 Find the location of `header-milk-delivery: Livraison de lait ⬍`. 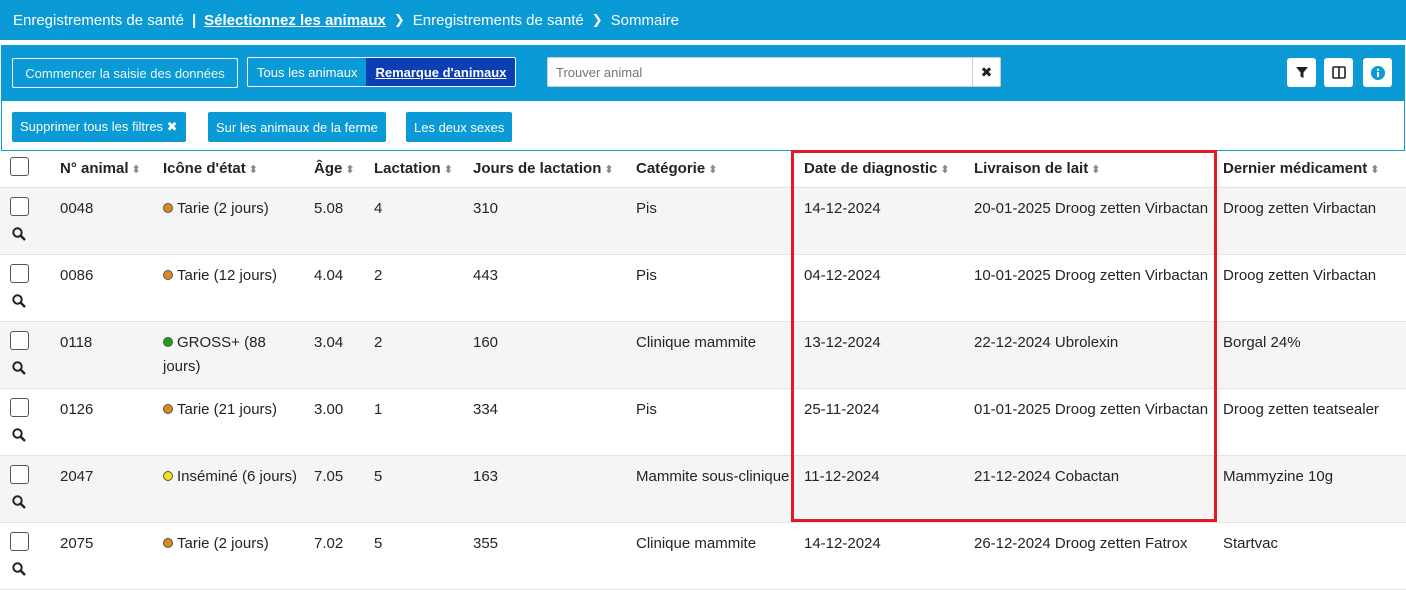

header-milk-delivery: Livraison de lait ⬍ is located at coordinates (1094, 169).